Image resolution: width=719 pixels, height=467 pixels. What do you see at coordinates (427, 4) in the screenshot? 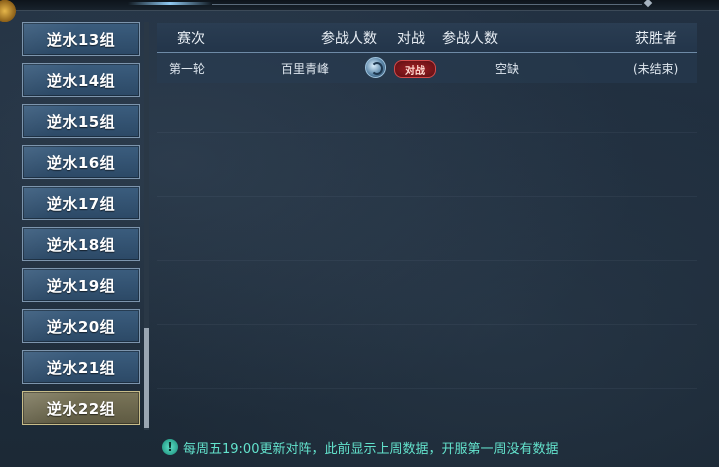
I see `top-divider-line` at bounding box center [427, 4].